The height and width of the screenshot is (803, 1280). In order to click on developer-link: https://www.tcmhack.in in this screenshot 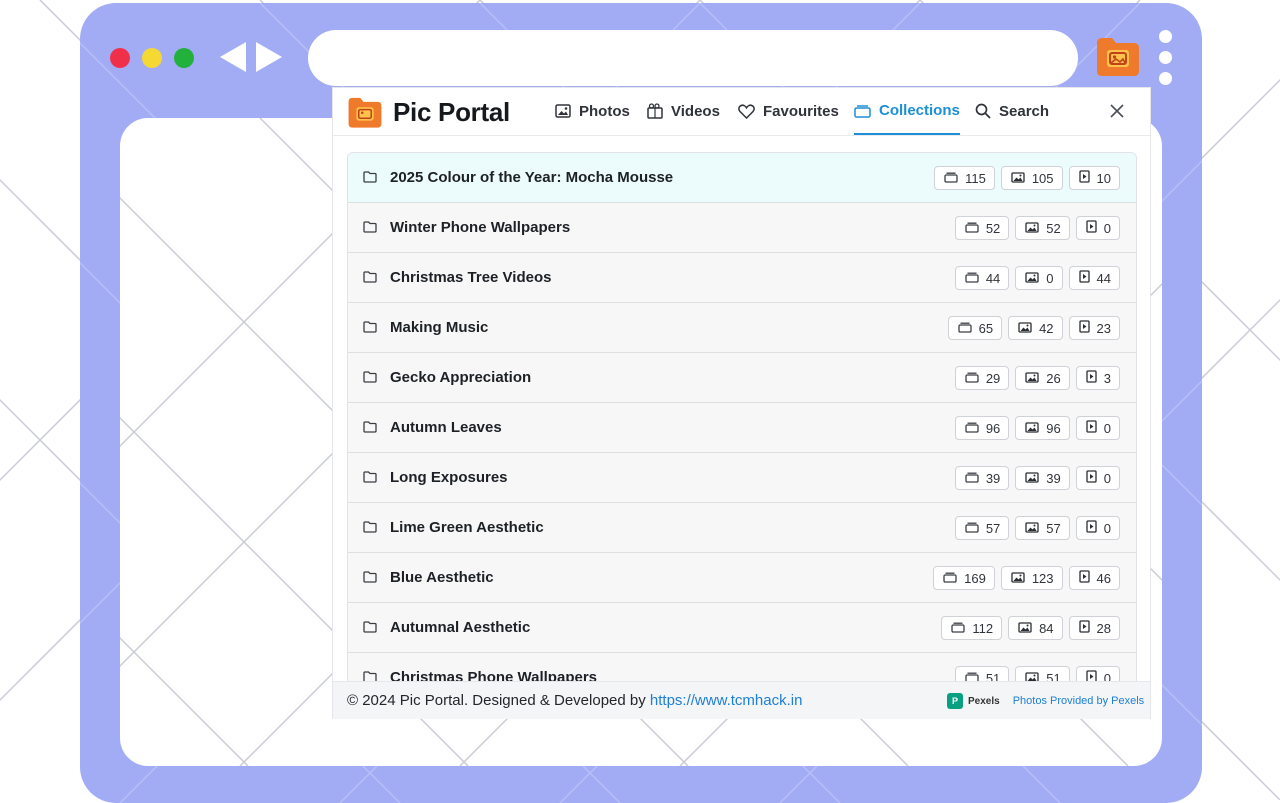, I will do `click(726, 700)`.